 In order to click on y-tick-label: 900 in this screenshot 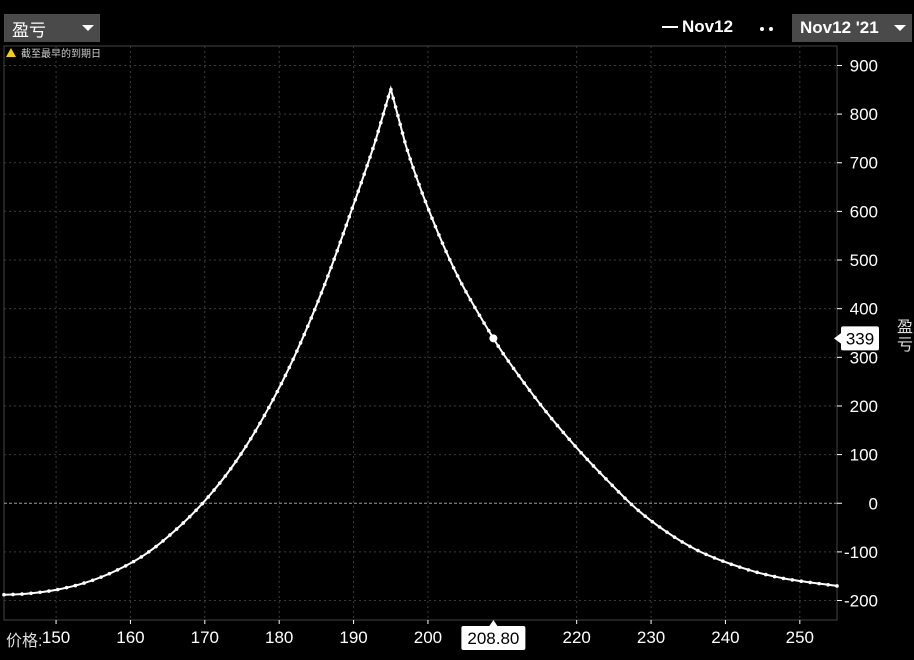, I will do `click(864, 65)`.